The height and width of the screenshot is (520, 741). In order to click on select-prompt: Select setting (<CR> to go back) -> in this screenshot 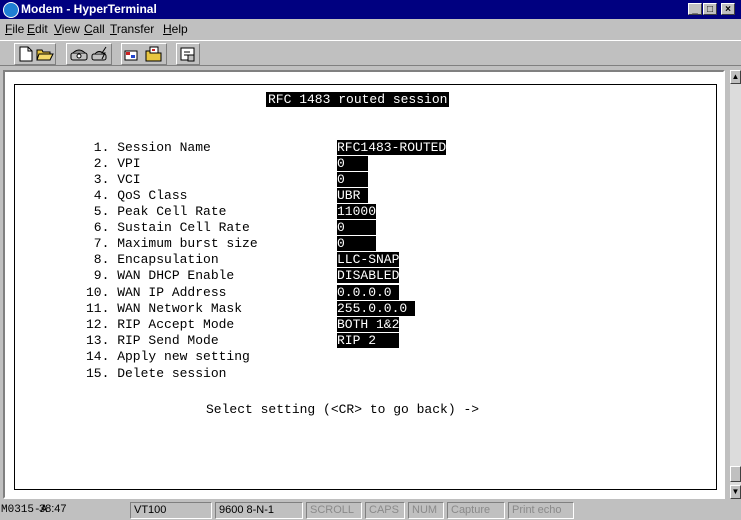, I will do `click(343, 409)`.